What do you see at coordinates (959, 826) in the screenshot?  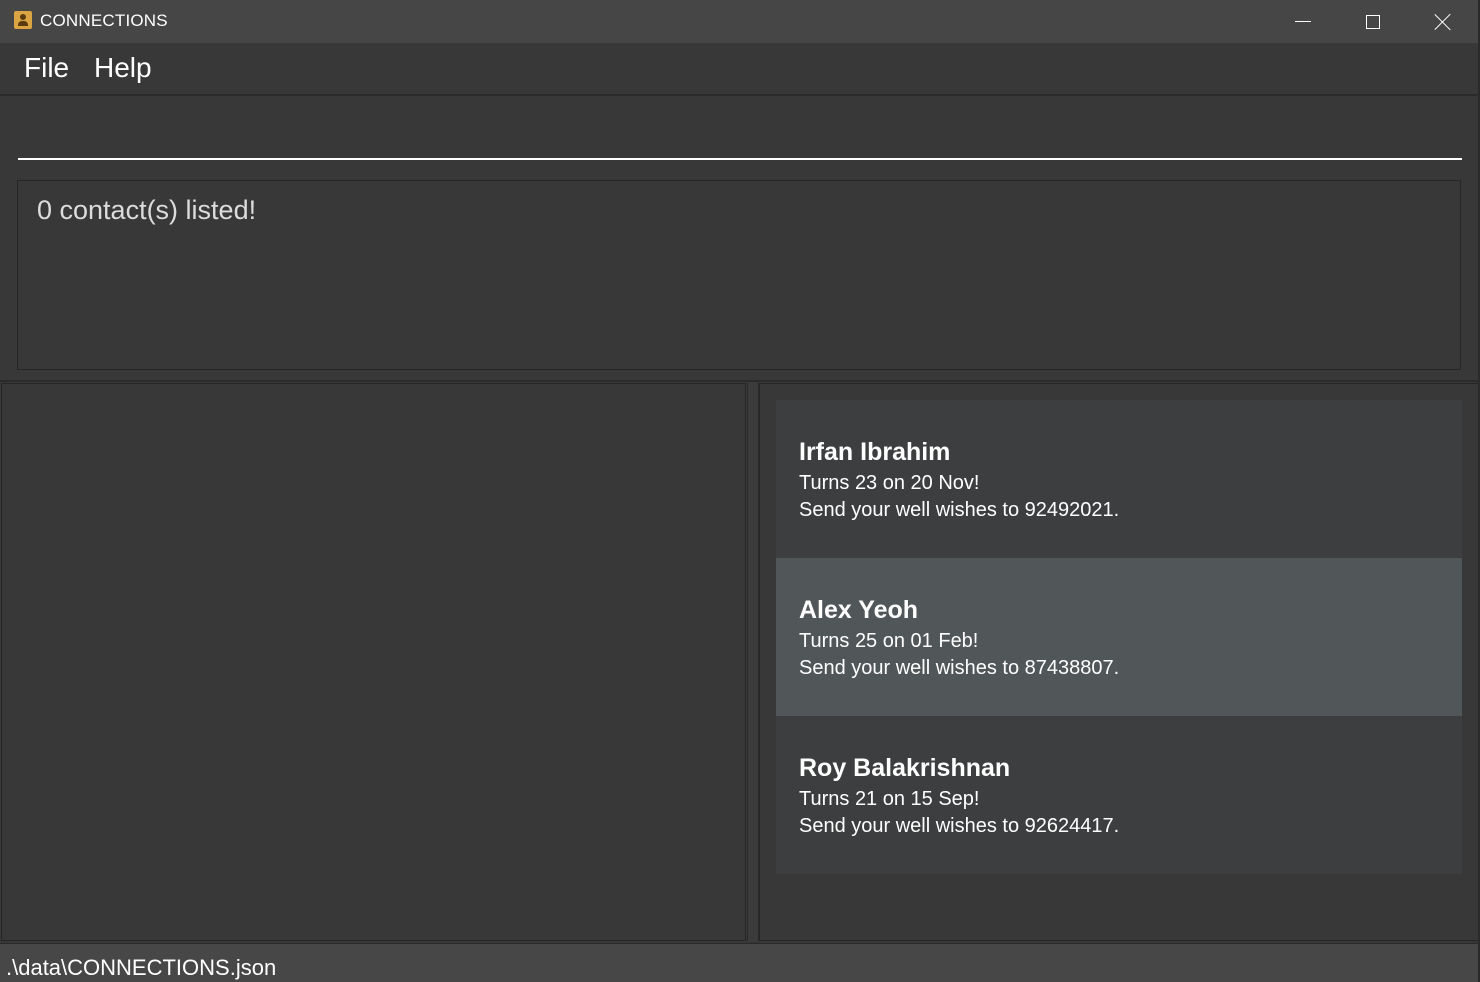 I see `birthday-card-wishes: Send your well wishes to 92624417.` at bounding box center [959, 826].